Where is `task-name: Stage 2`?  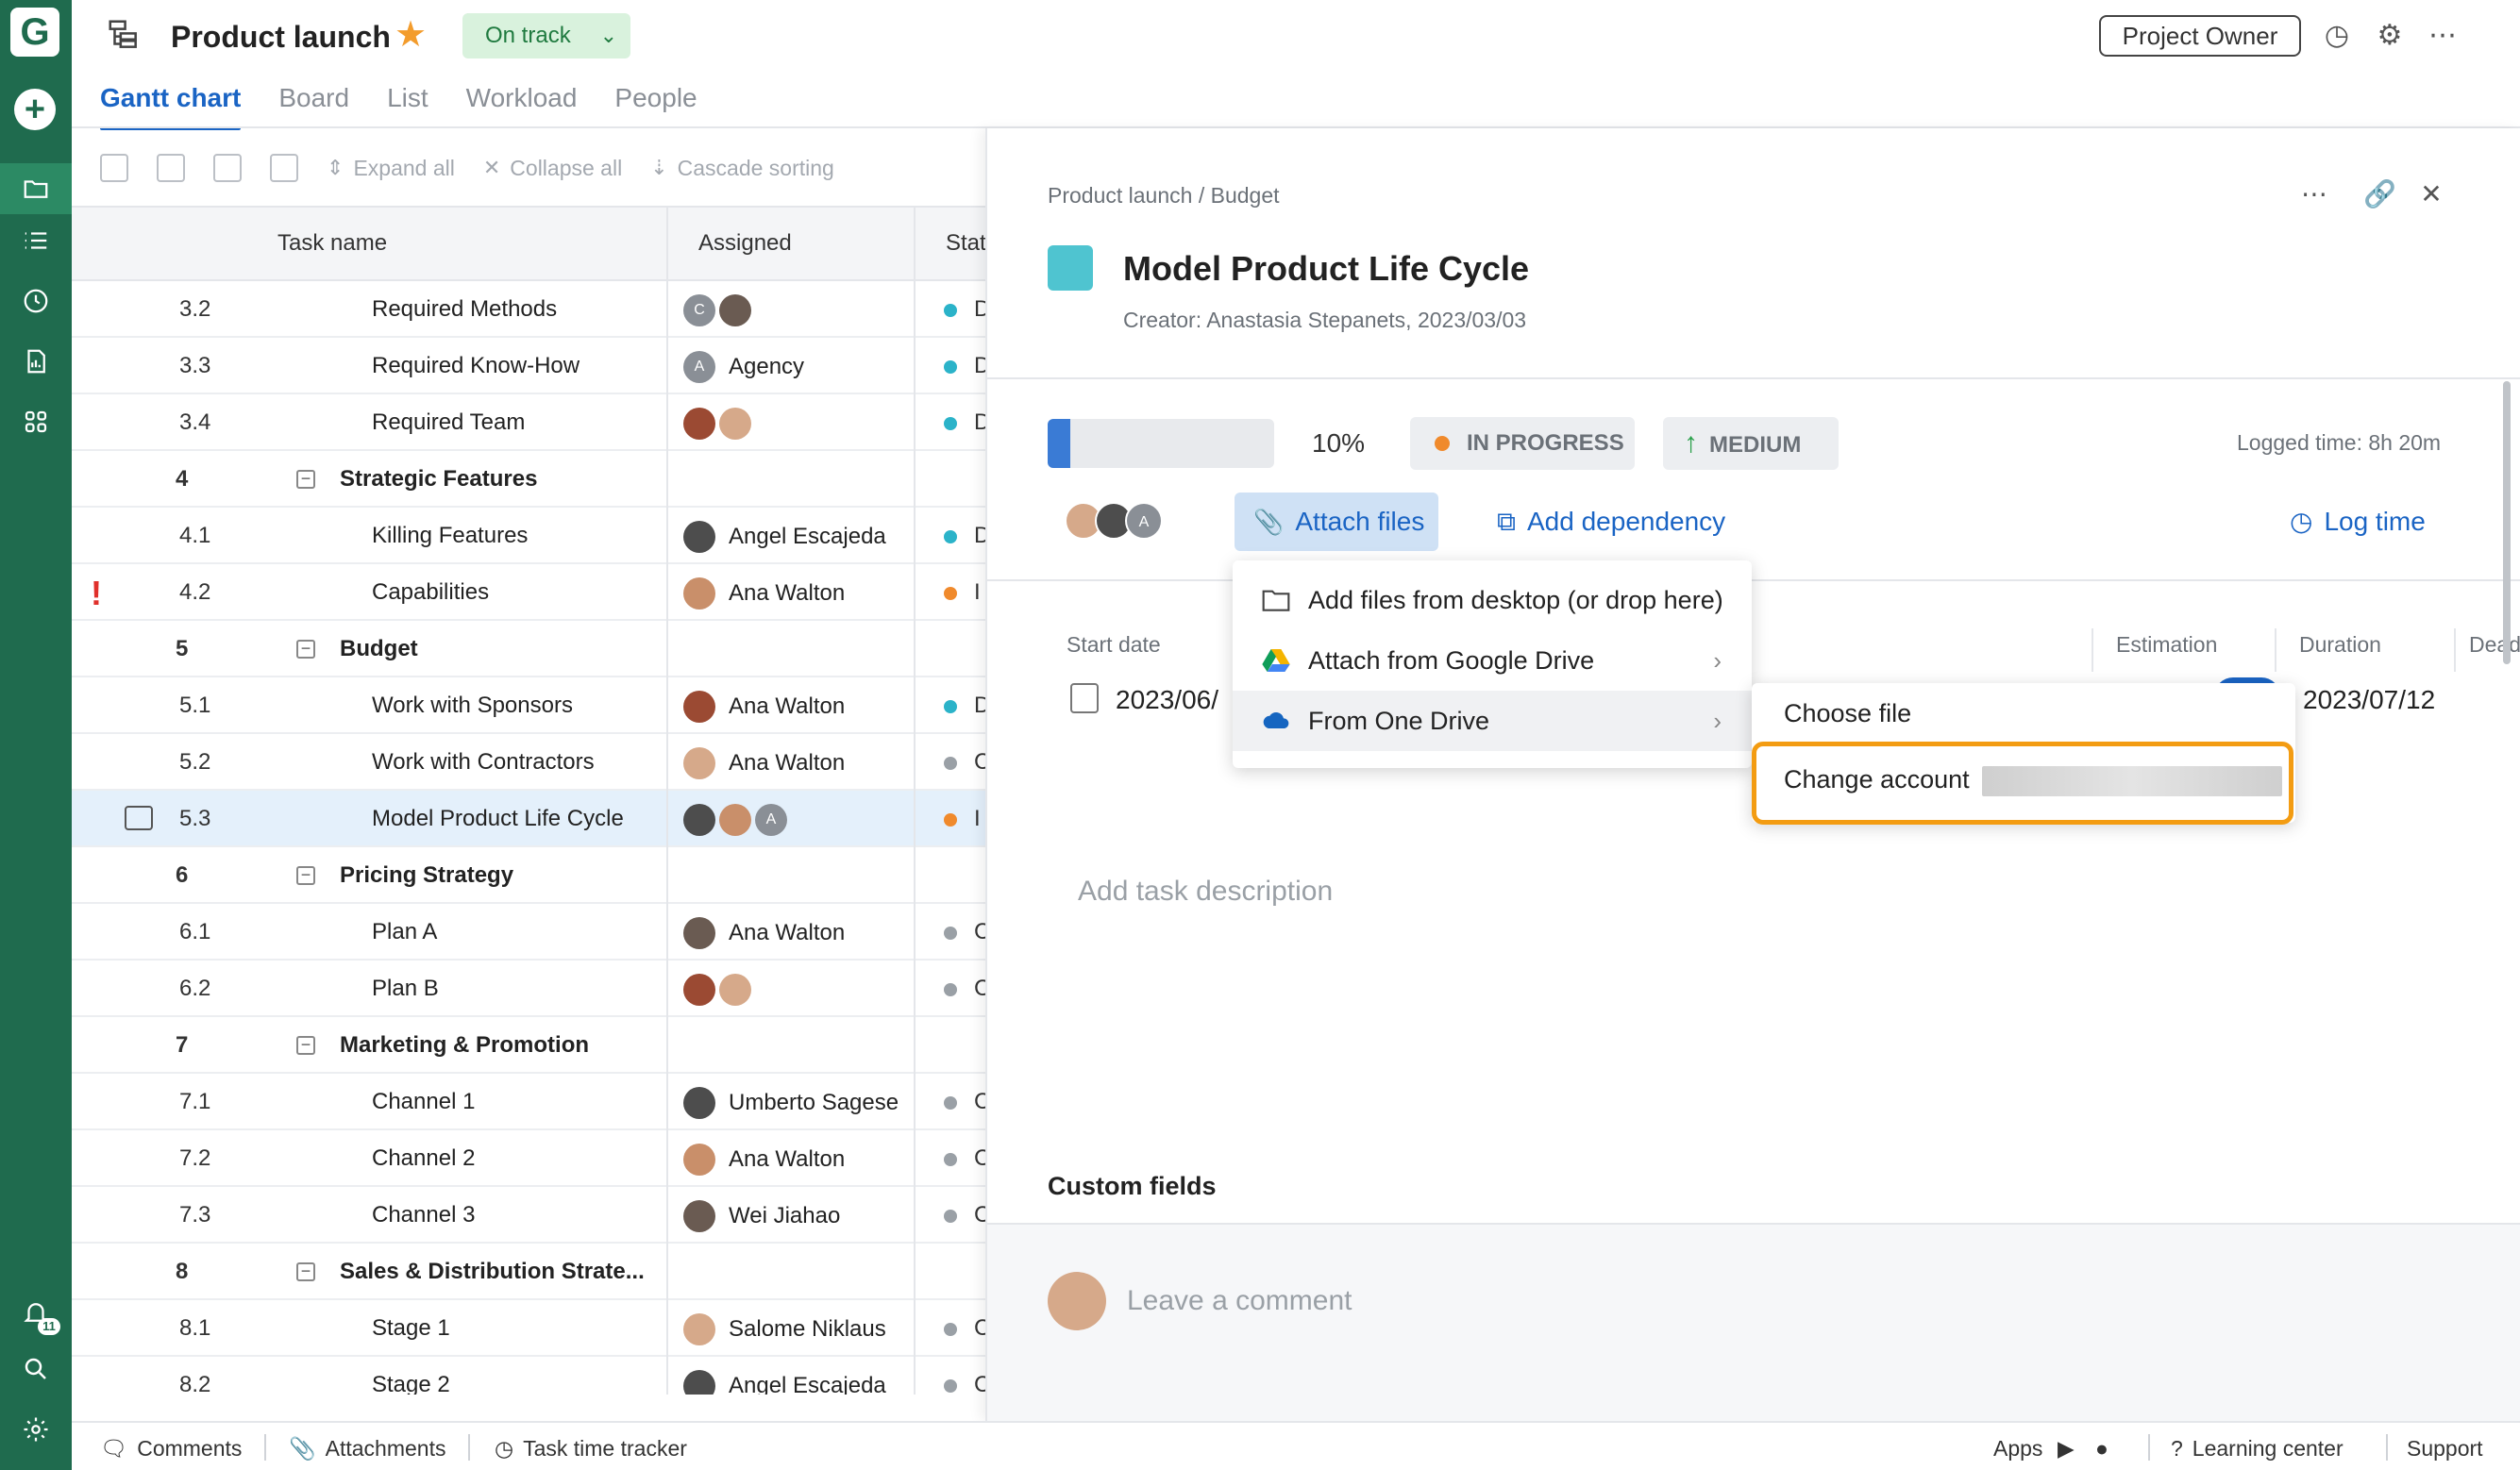 task-name: Stage 2 is located at coordinates (411, 1383).